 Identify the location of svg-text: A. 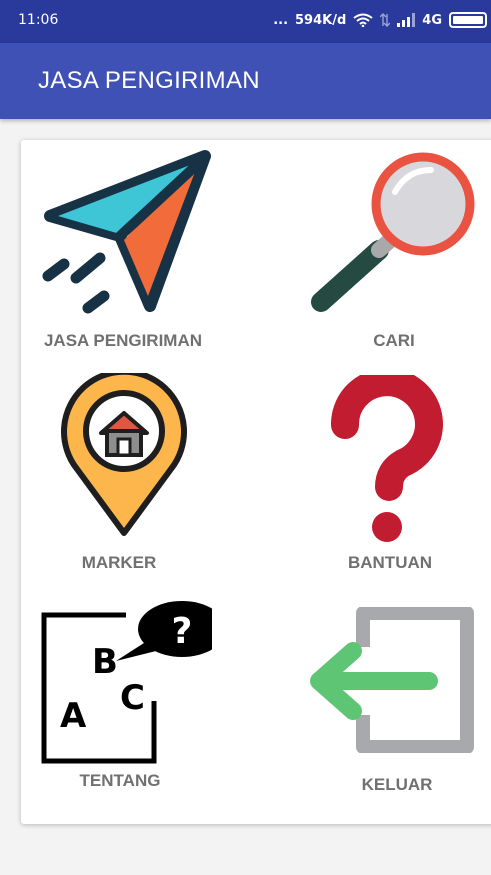
(73, 716).